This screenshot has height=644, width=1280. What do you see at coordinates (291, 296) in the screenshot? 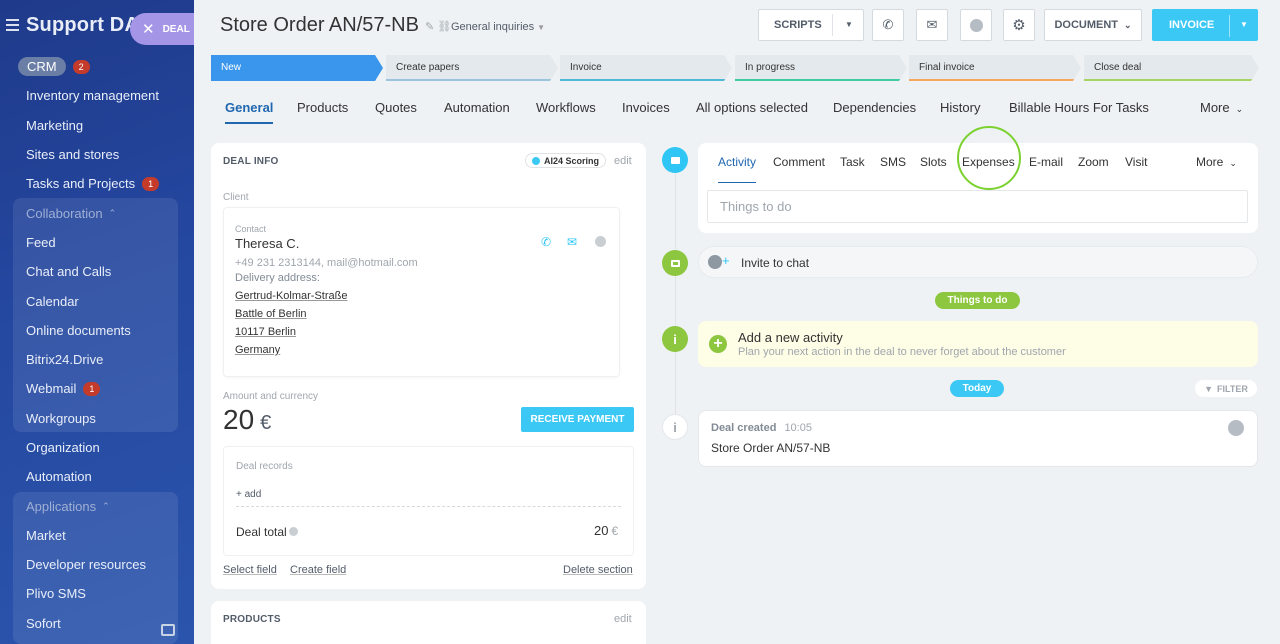
I see `address-line: Gertrud-Kolmar-Straße` at bounding box center [291, 296].